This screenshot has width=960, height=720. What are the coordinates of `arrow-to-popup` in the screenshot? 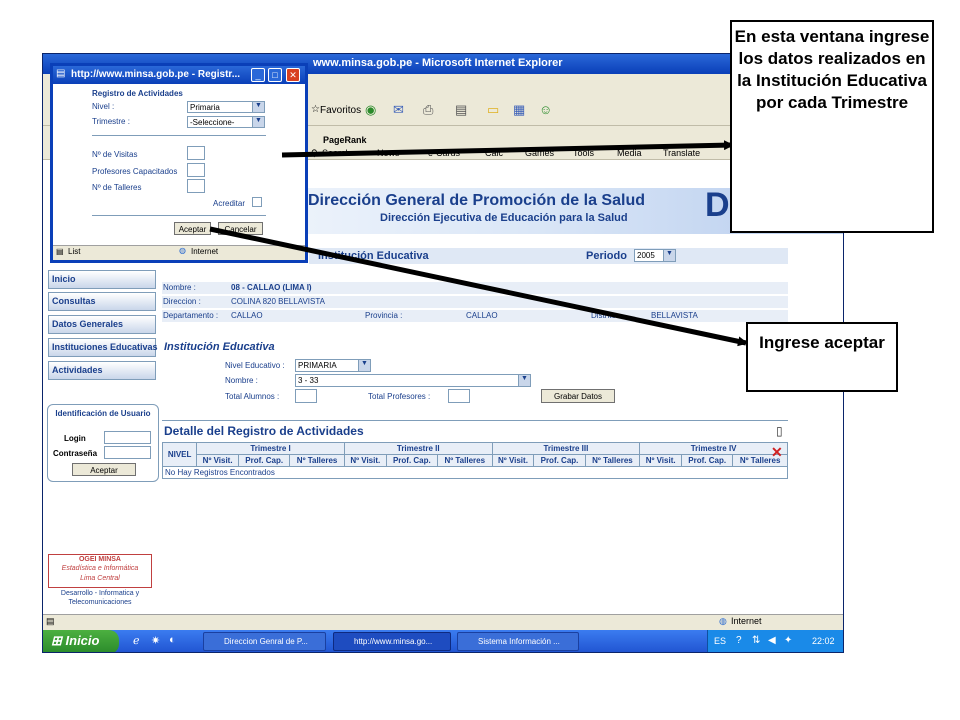 It's located at (507, 149).